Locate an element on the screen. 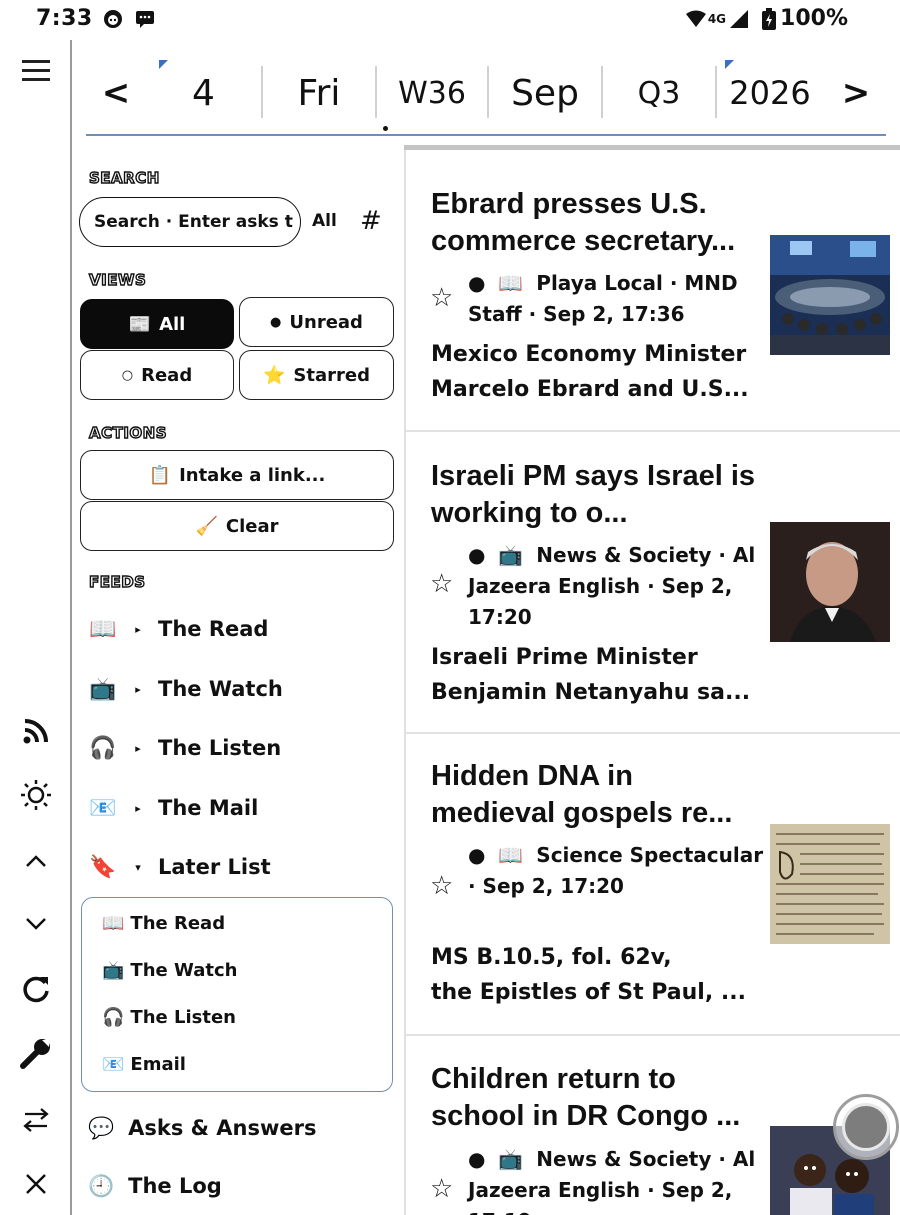  feed-label: The Read is located at coordinates (213, 629).